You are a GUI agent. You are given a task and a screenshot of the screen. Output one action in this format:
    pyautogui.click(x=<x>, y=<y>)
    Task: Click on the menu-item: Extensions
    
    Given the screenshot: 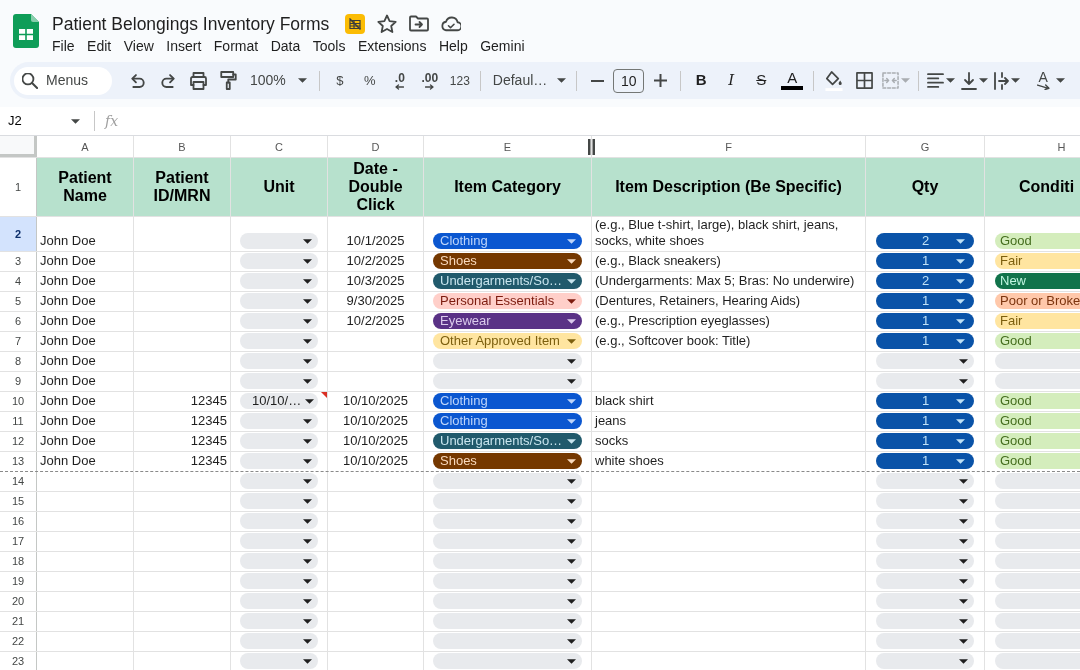 What is the action you would take?
    pyautogui.click(x=392, y=46)
    